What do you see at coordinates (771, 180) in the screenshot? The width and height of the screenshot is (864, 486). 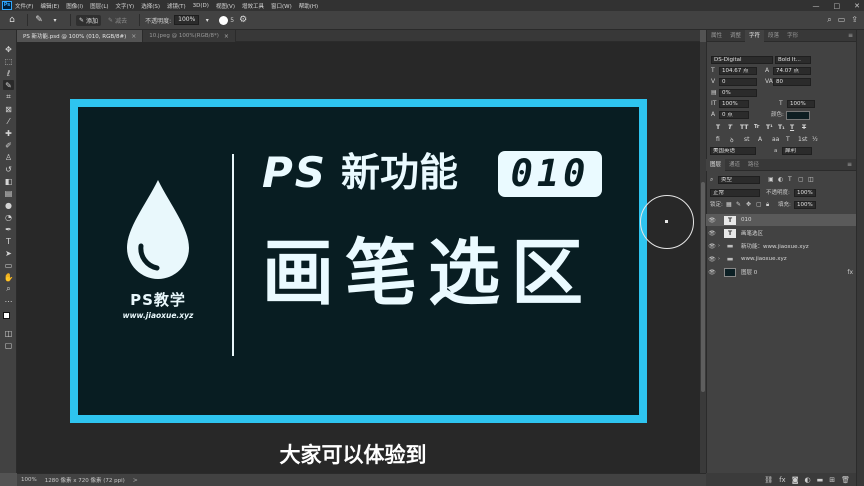 I see `filter-image-icon: ▣` at bounding box center [771, 180].